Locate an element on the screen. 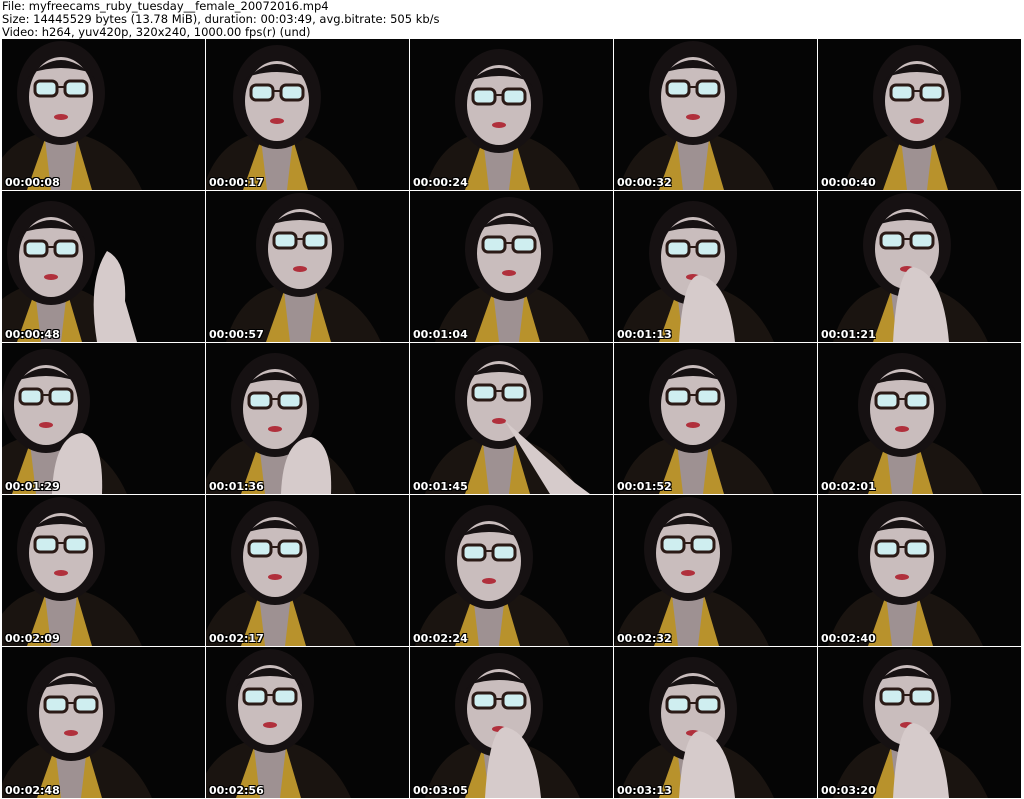 The image size is (1024, 799). frame-timestamp: 00:00:24 is located at coordinates (440, 182).